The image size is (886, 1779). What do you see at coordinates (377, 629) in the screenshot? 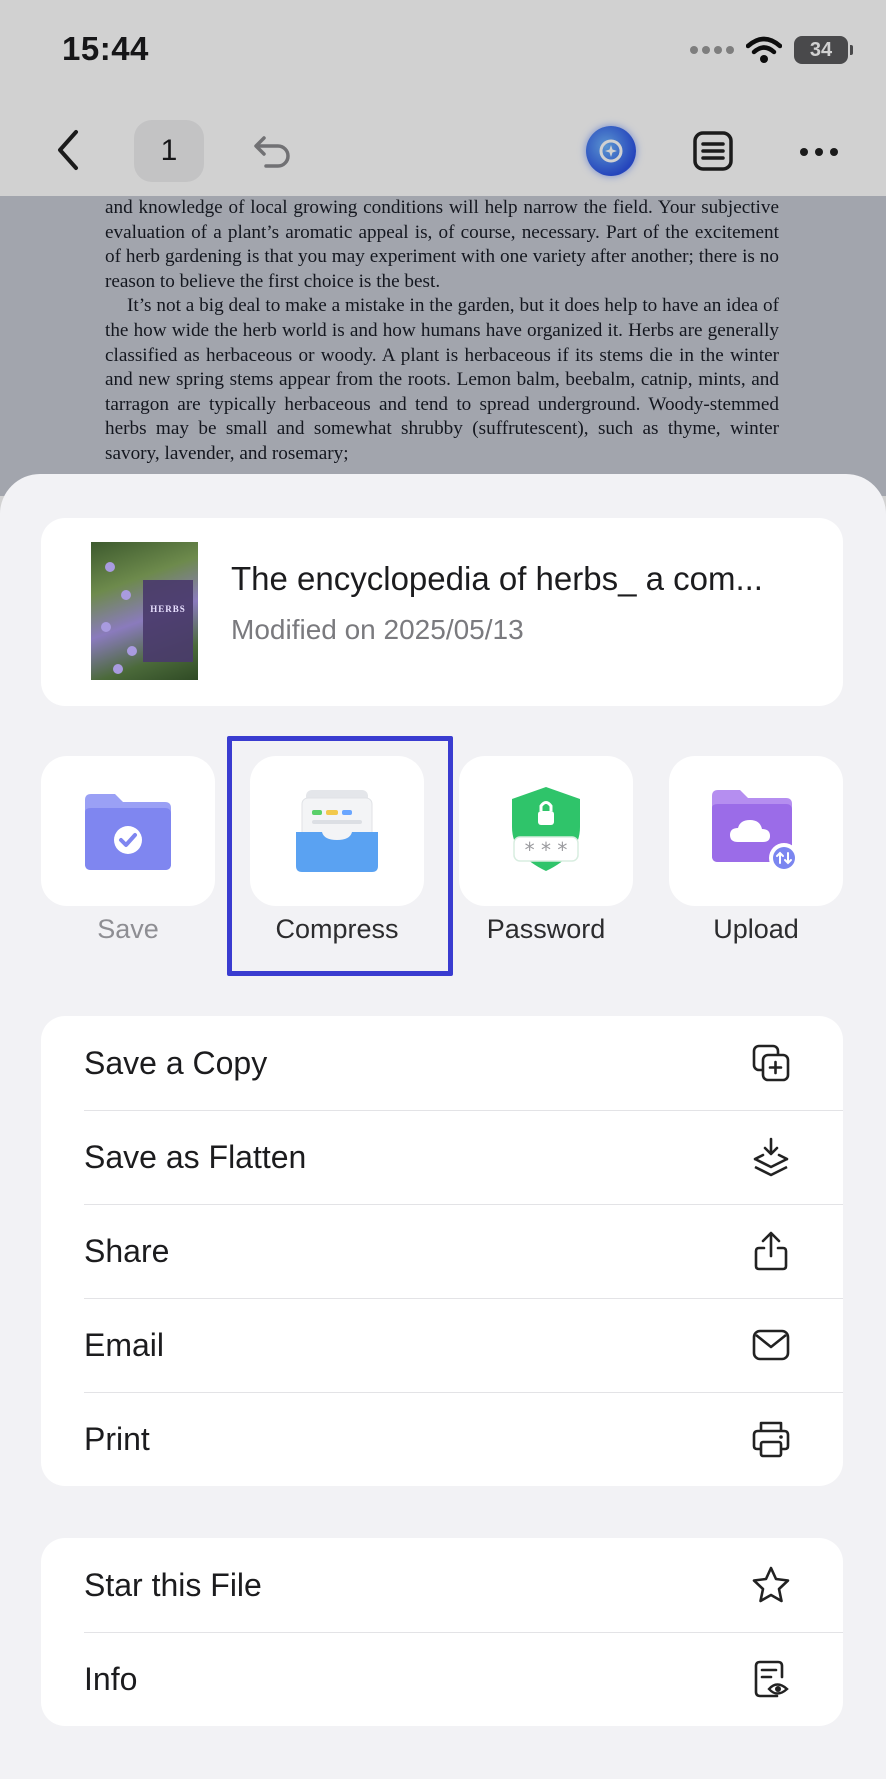
I see `file-modified-date: Modified on 2025/05/13` at bounding box center [377, 629].